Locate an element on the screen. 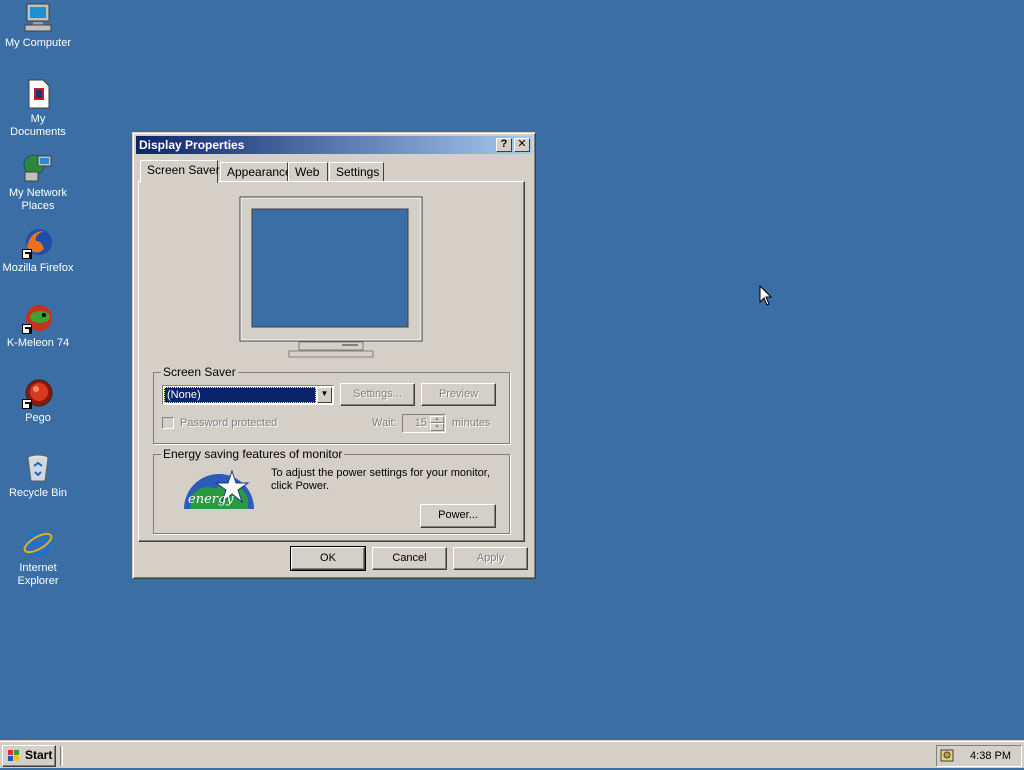  desktop-icon-mozilla-firefox: Mozilla Firefox is located at coordinates (38, 251).